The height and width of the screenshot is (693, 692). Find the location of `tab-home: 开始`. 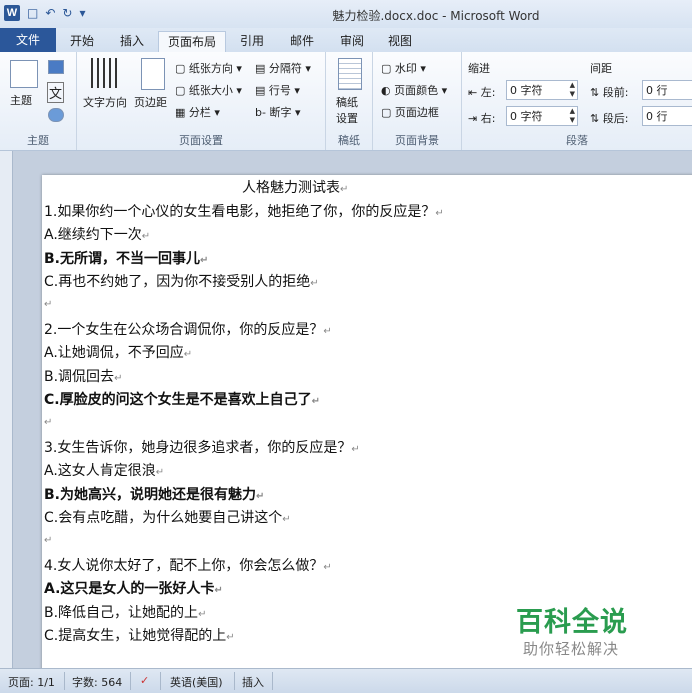

tab-home: 开始 is located at coordinates (82, 41).